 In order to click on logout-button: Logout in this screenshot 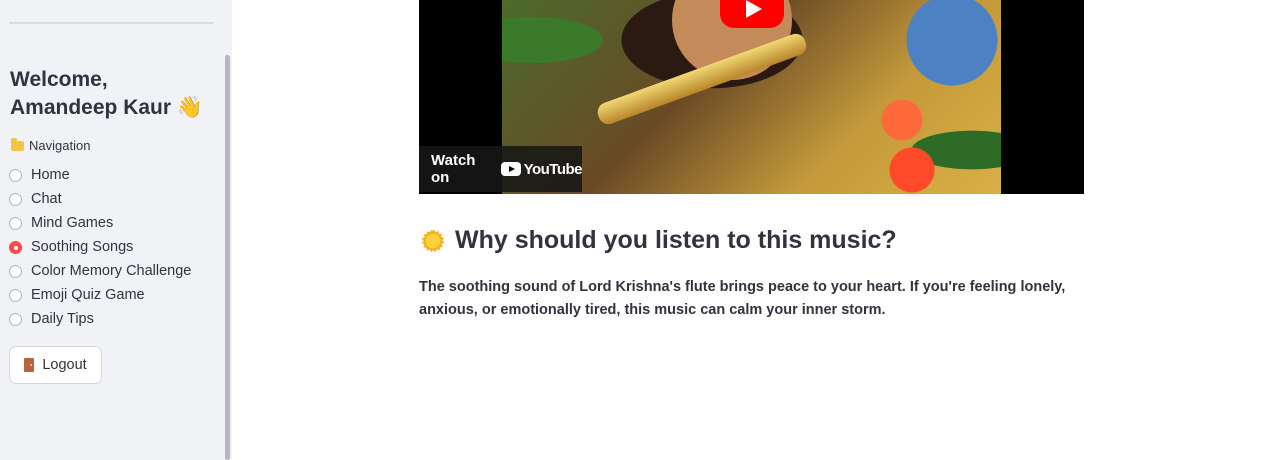, I will do `click(55, 365)`.